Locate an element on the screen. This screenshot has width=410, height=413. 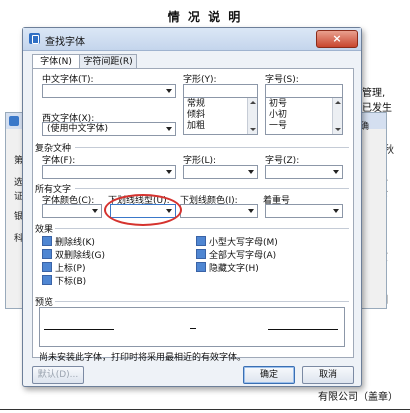
preview-baseline-right is located at coordinates (303, 329).